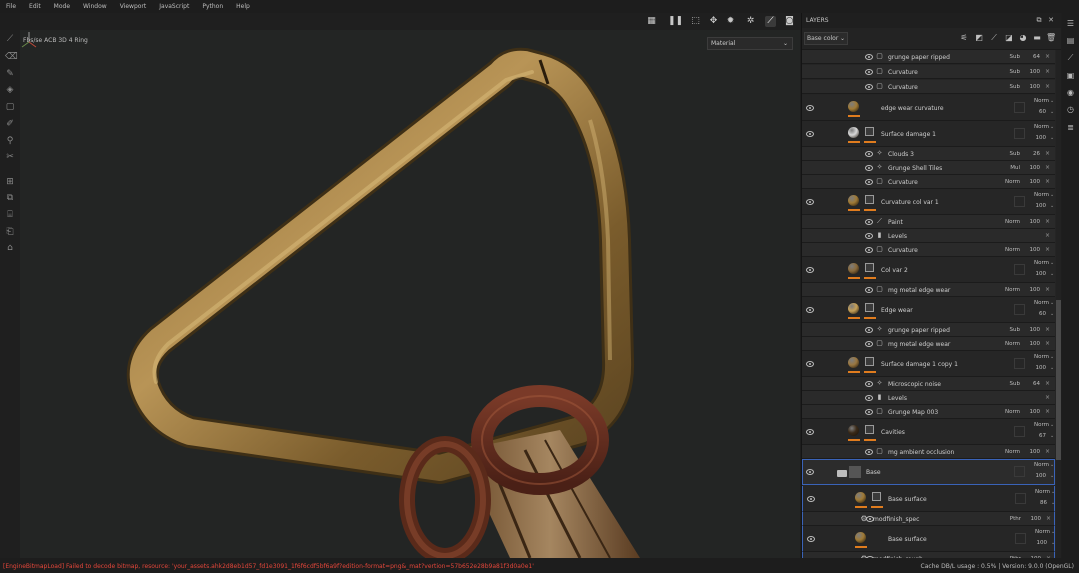  I want to click on effect-row: ▢ Curvature Norm 100 ×, so click(928, 182).